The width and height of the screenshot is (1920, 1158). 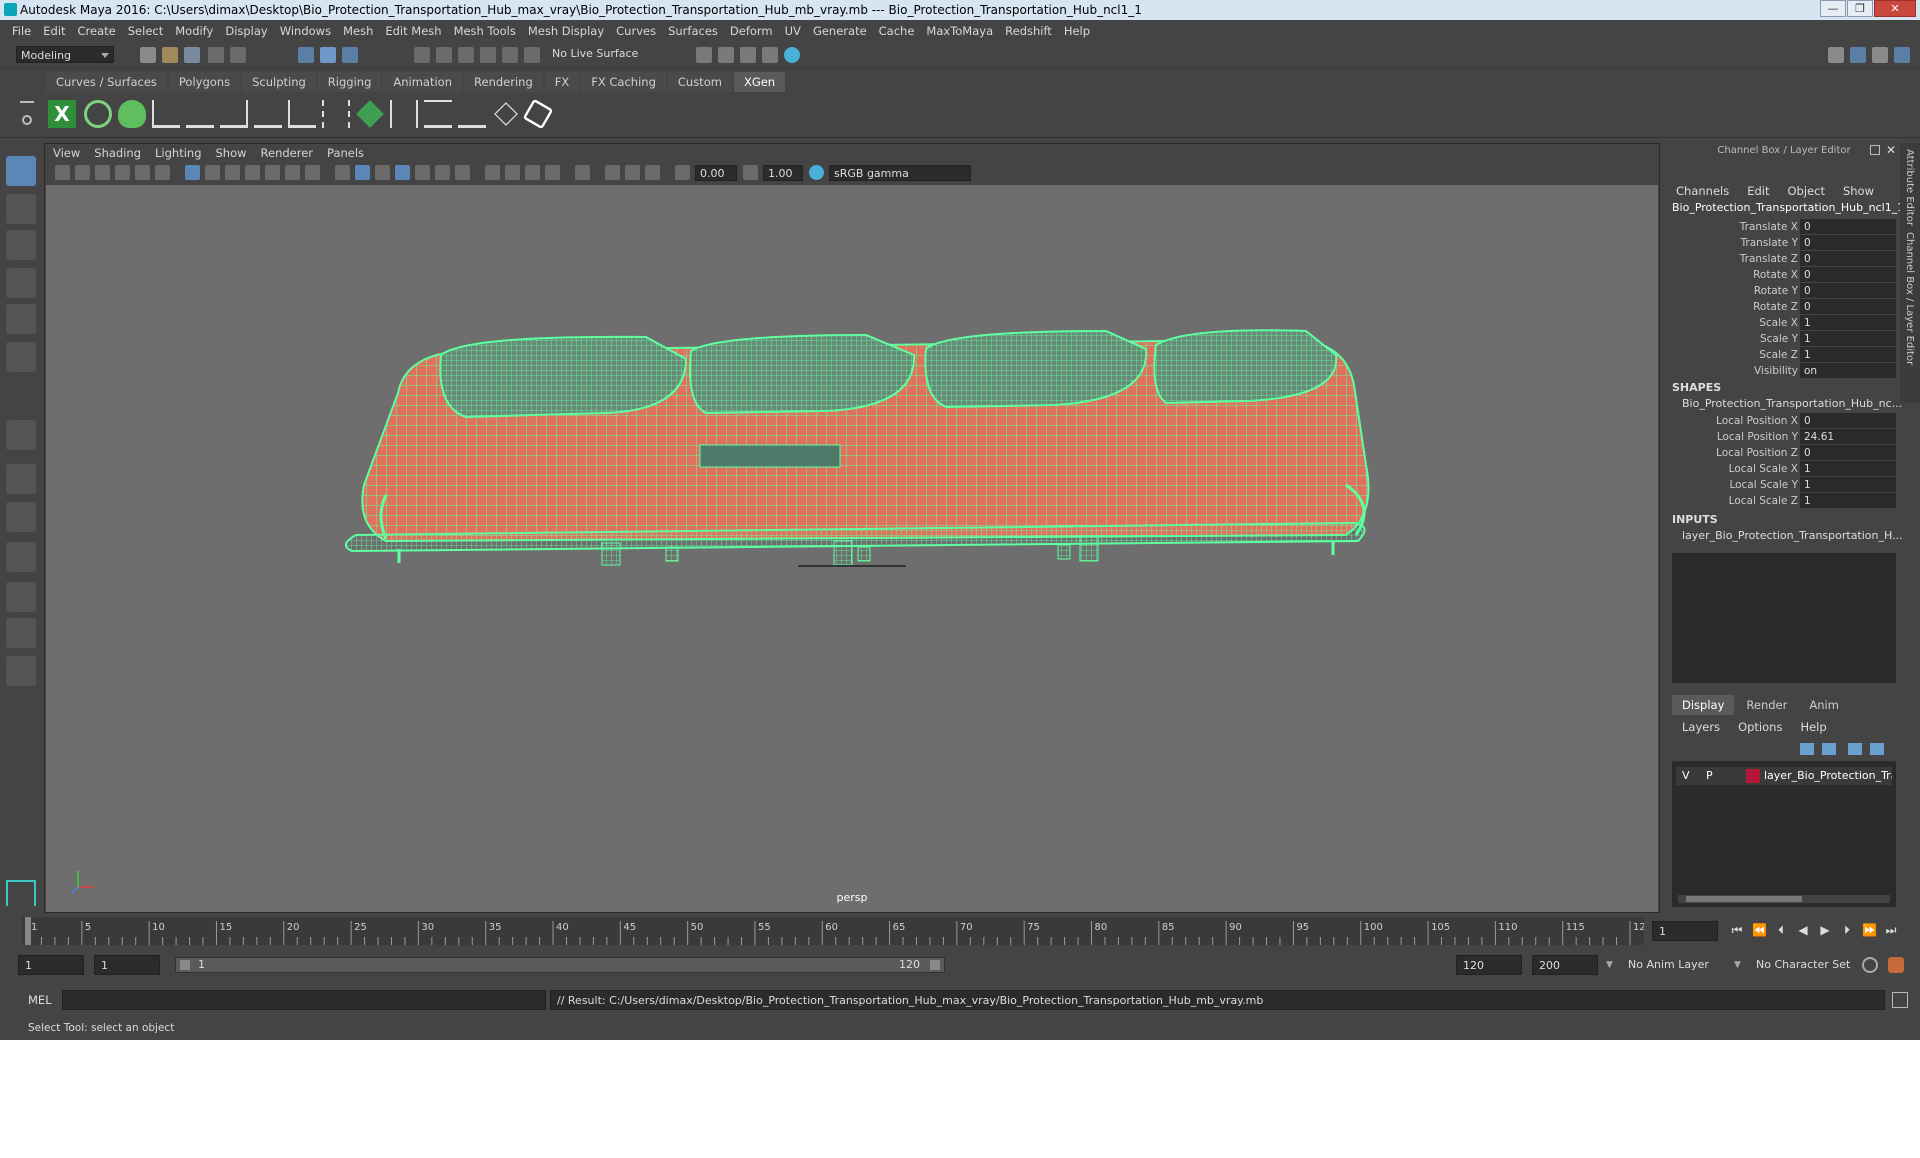 I want to click on layer-list-scrollbar, so click(x=1784, y=899).